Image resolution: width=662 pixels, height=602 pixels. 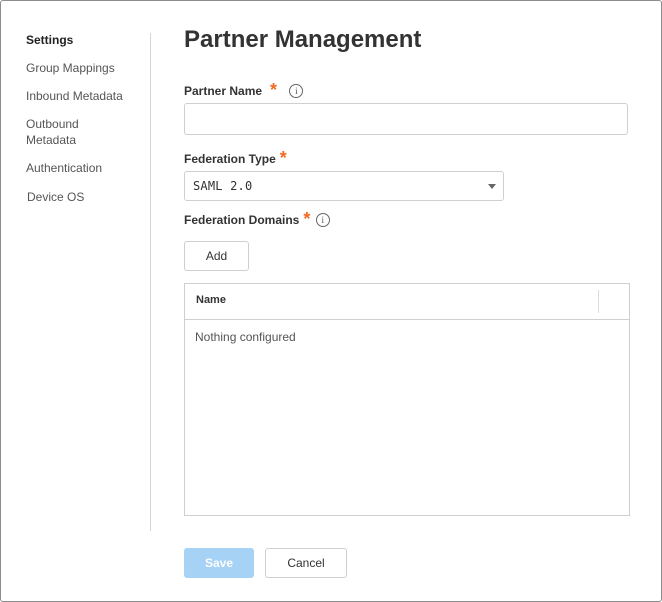 What do you see at coordinates (245, 337) in the screenshot?
I see `empty-state-text: Nothing configured` at bounding box center [245, 337].